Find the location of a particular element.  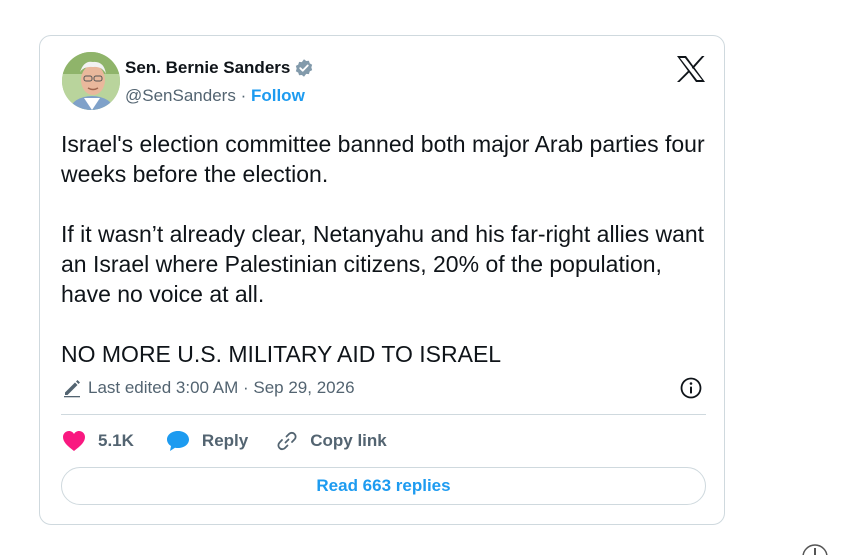

avatar is located at coordinates (91, 81).